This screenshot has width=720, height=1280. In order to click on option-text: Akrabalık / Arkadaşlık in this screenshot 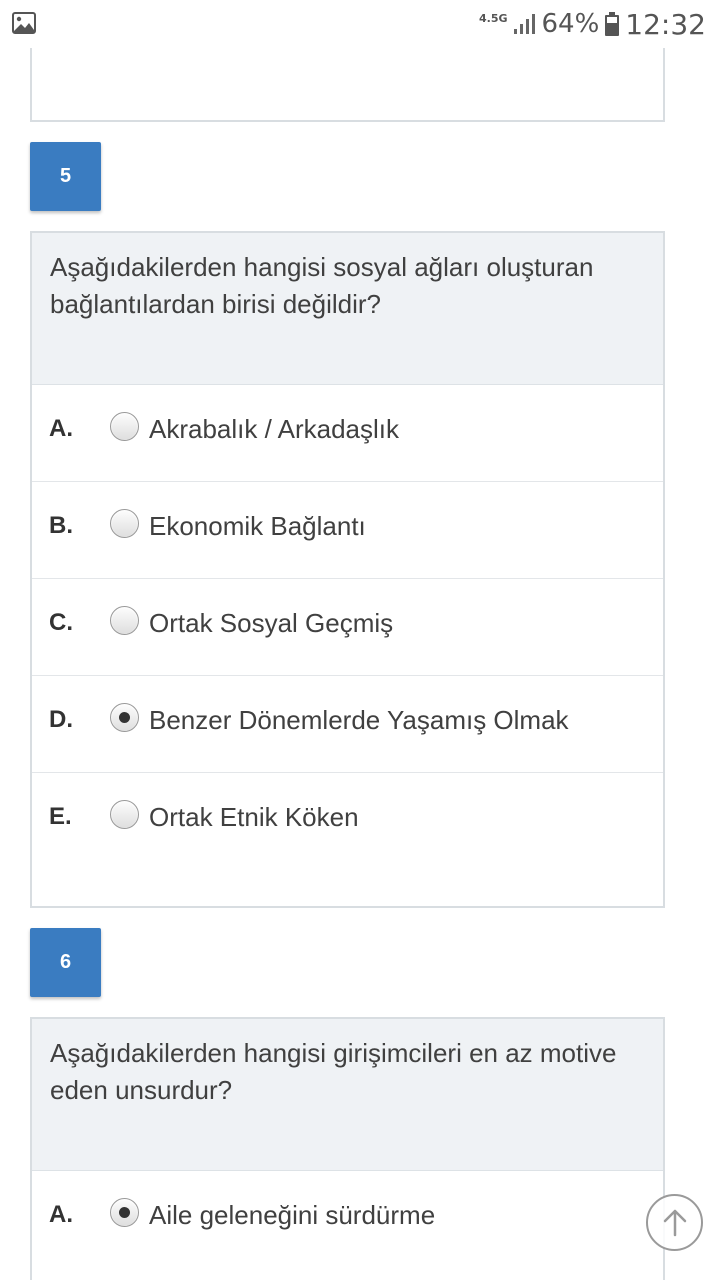, I will do `click(274, 429)`.